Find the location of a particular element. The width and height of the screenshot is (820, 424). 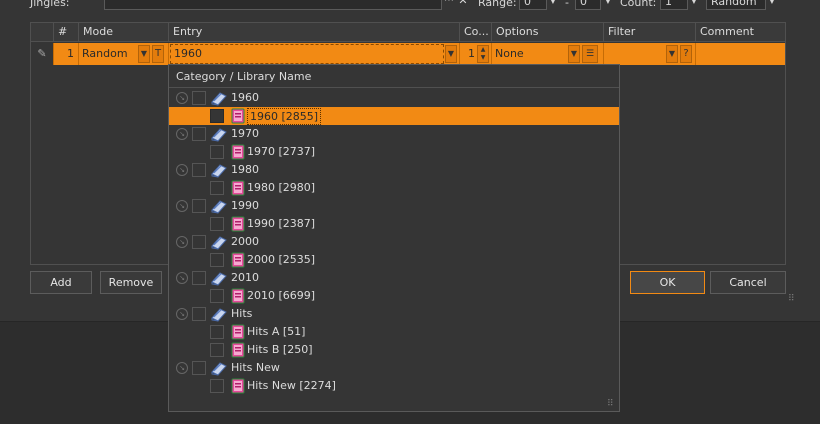

ellipsis-icon: ⋯ is located at coordinates (449, 5).